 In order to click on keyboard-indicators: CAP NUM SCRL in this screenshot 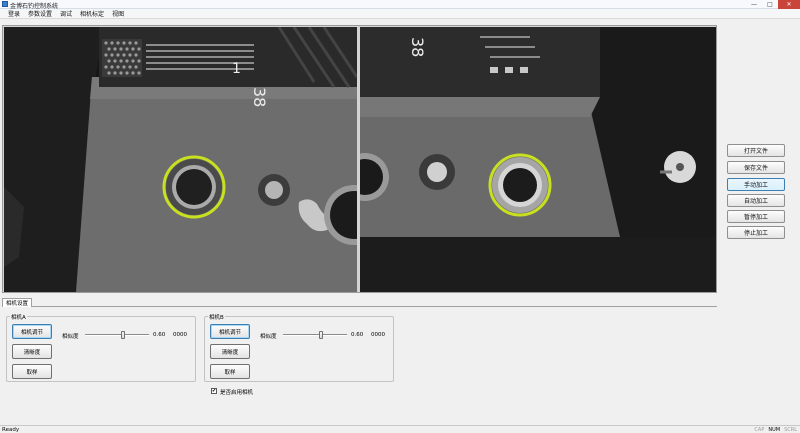, I will do `click(775, 430)`.